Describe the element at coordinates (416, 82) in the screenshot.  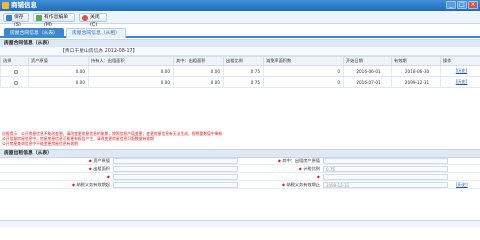
I see `end-date-cell: 2099-12-31` at that location.